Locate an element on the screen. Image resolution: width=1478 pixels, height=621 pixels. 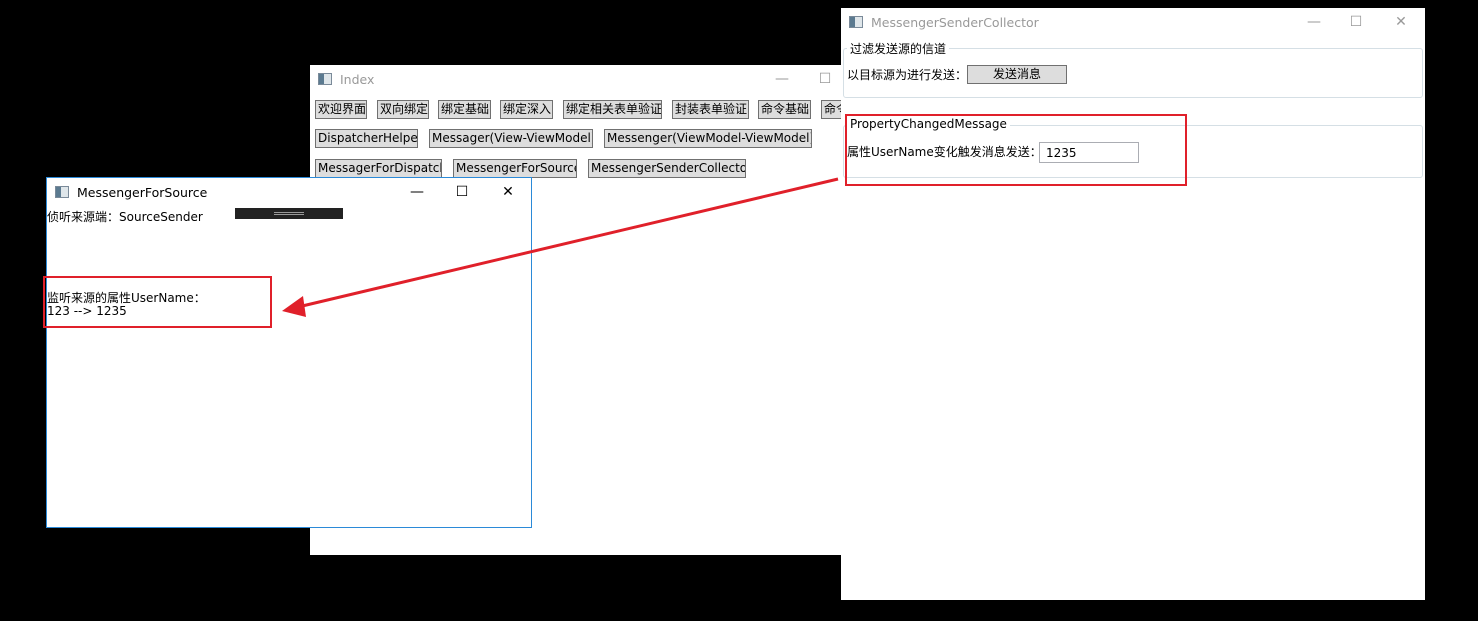
annotation-arrow is located at coordinates (560, 247).